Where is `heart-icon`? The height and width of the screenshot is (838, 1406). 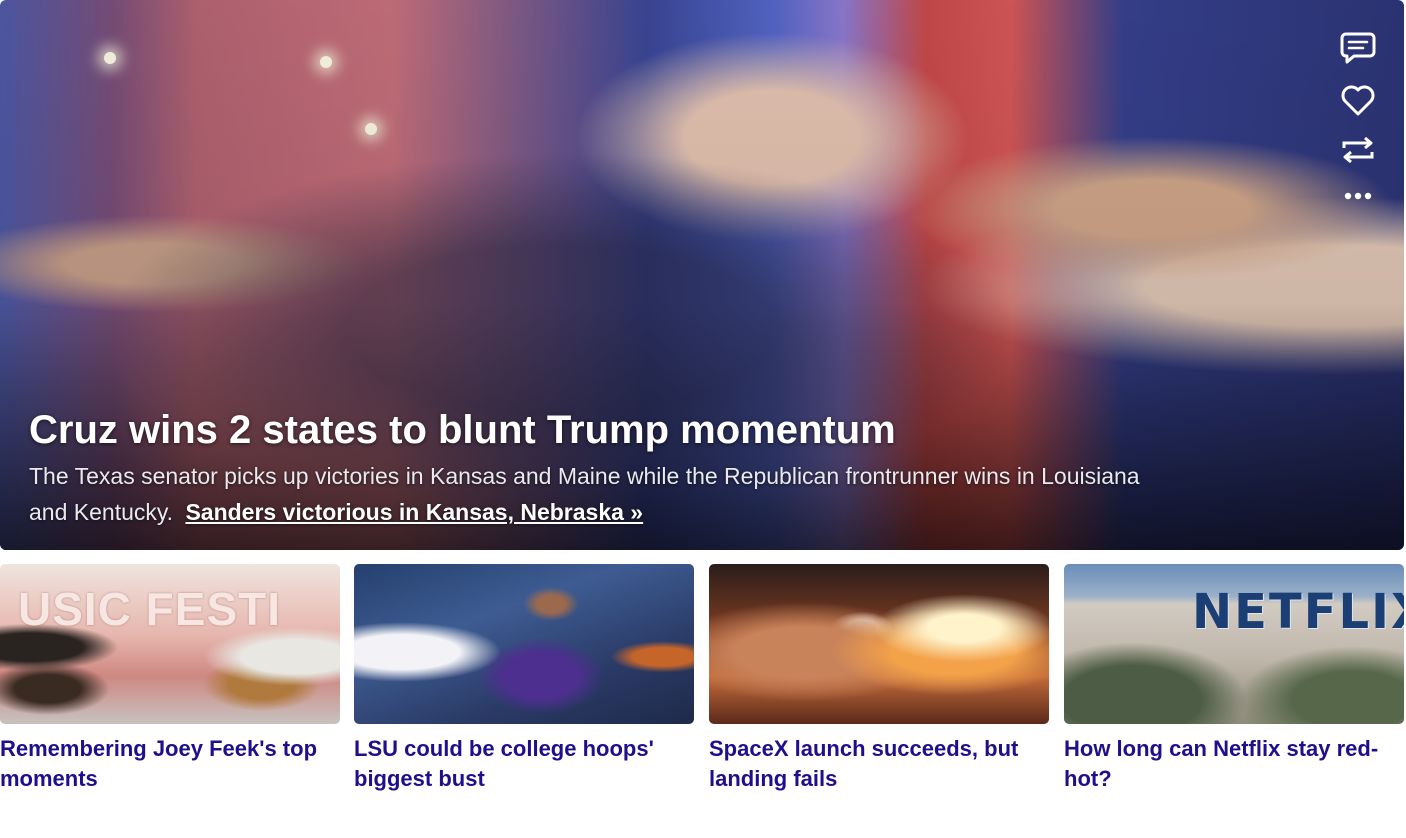
heart-icon is located at coordinates (1358, 100).